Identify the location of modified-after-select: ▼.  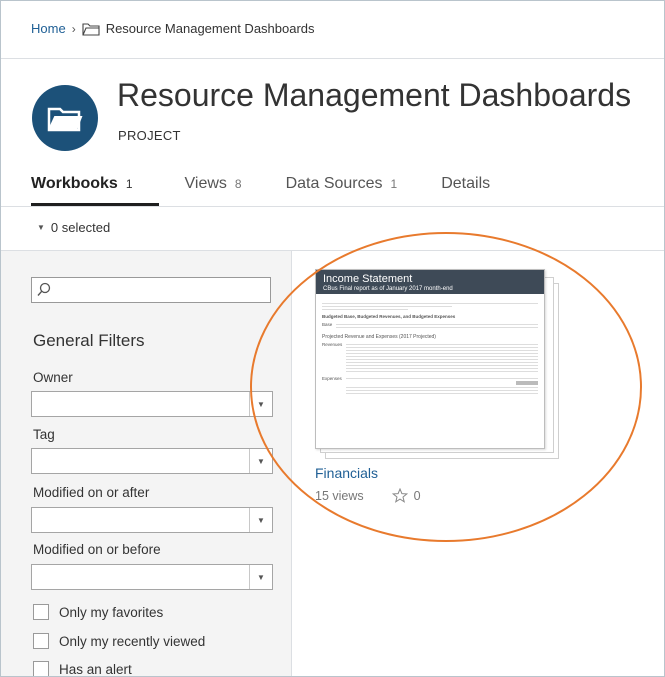
(152, 520).